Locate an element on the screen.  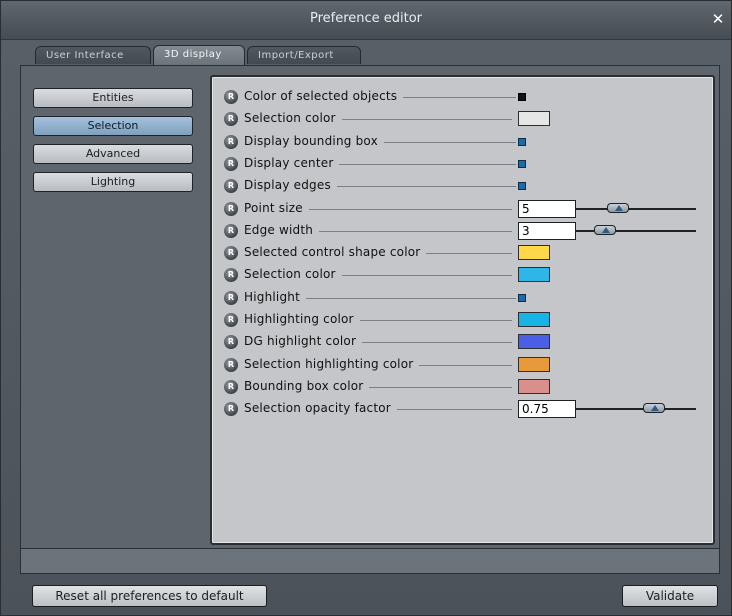
setting-row: R Bounding box color is located at coordinates (459, 387).